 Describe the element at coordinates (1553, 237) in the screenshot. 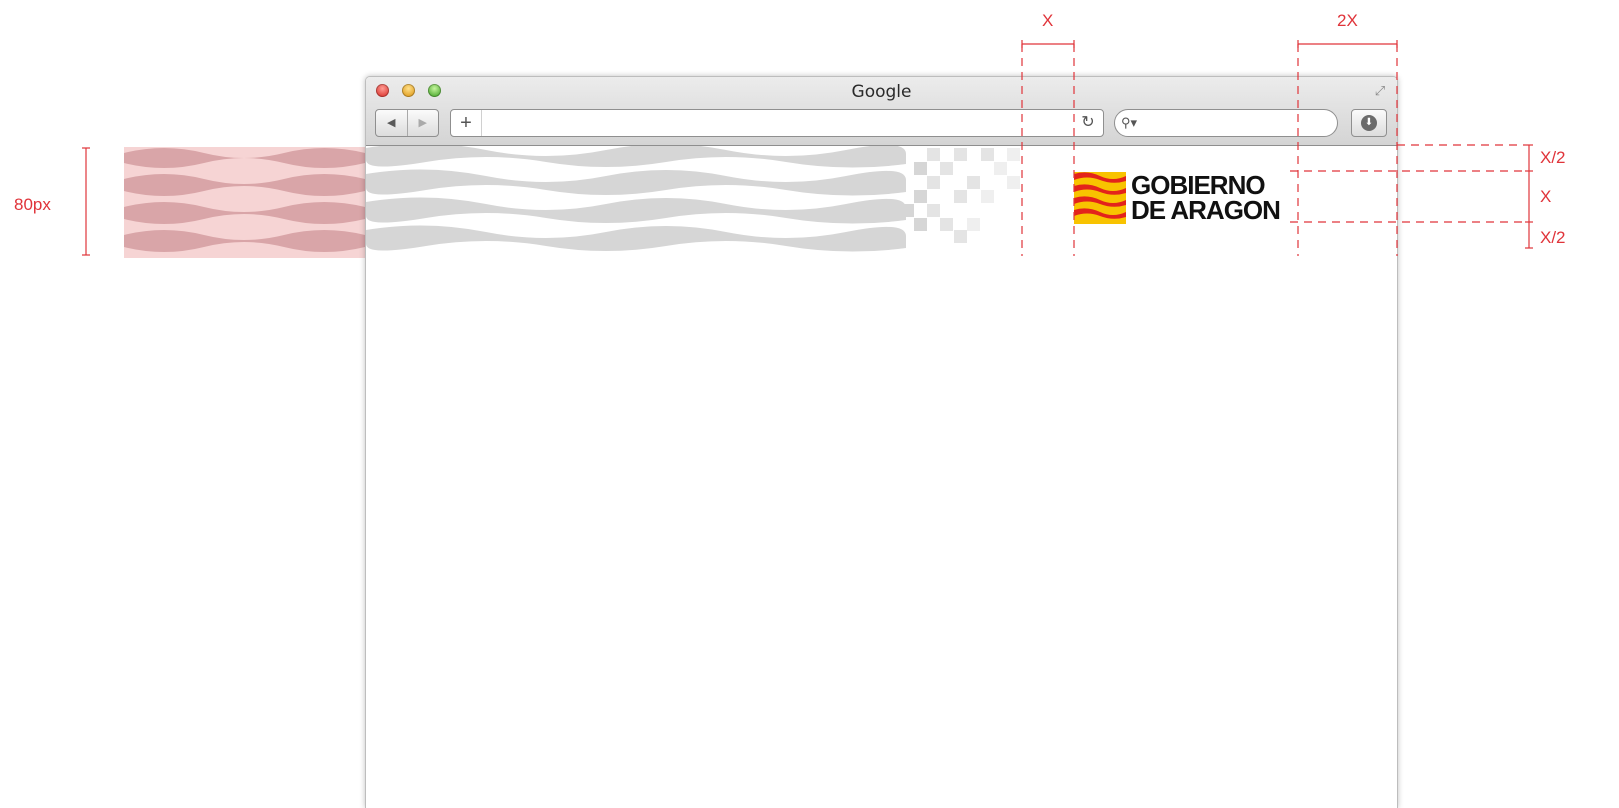

I see `margin-bottom-label: X/2` at that location.